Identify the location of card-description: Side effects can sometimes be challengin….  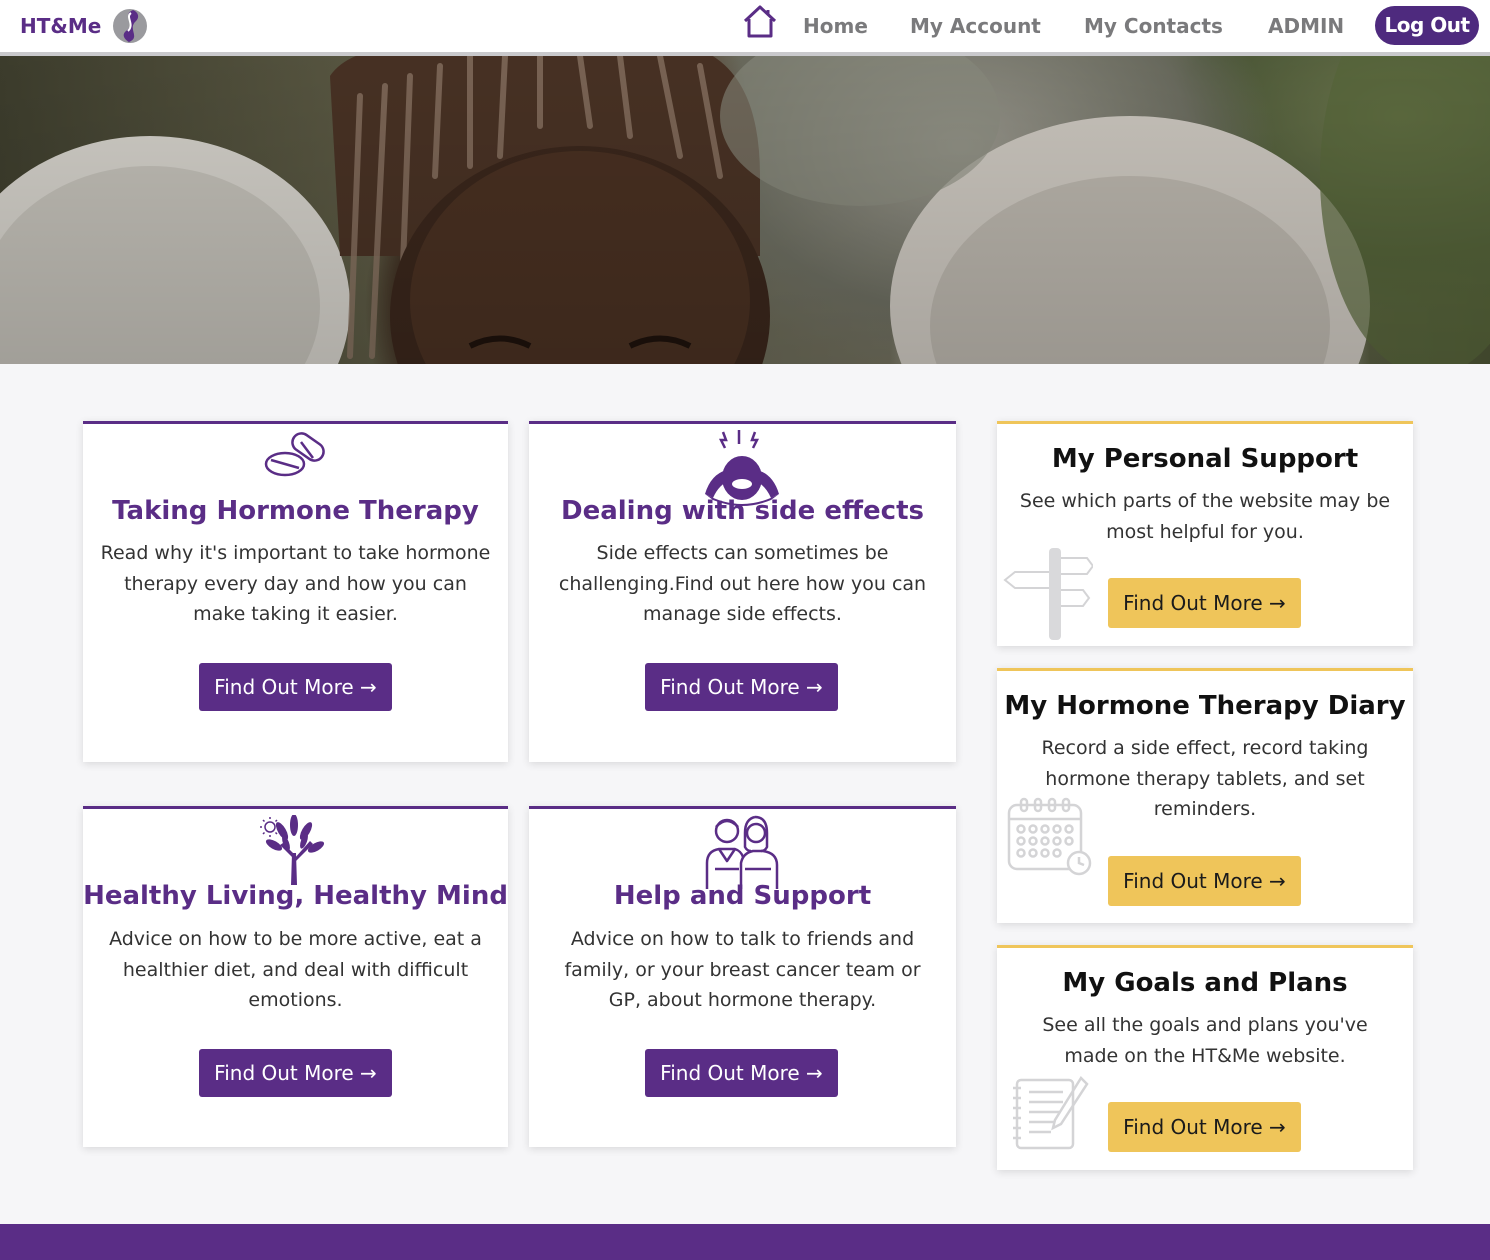
(742, 583).